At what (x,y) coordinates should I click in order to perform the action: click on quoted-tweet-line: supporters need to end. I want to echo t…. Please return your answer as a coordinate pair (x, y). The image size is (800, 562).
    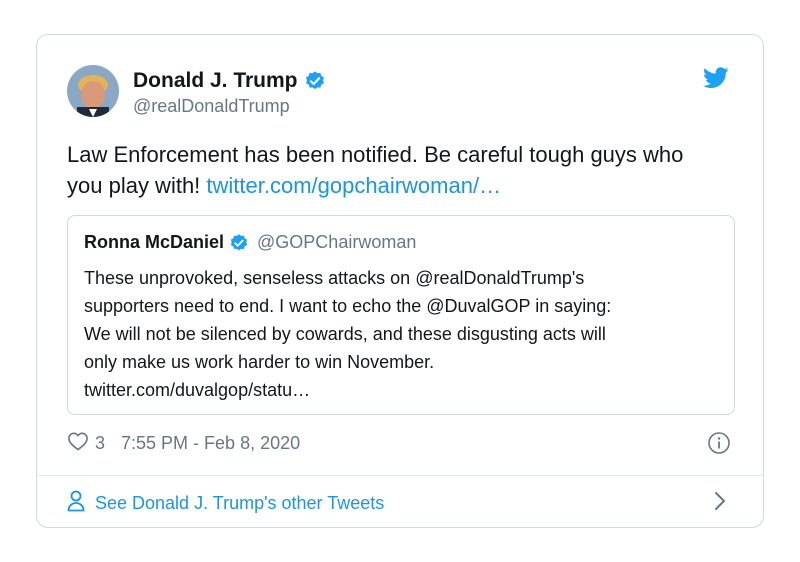
    Looking at the image, I should click on (348, 306).